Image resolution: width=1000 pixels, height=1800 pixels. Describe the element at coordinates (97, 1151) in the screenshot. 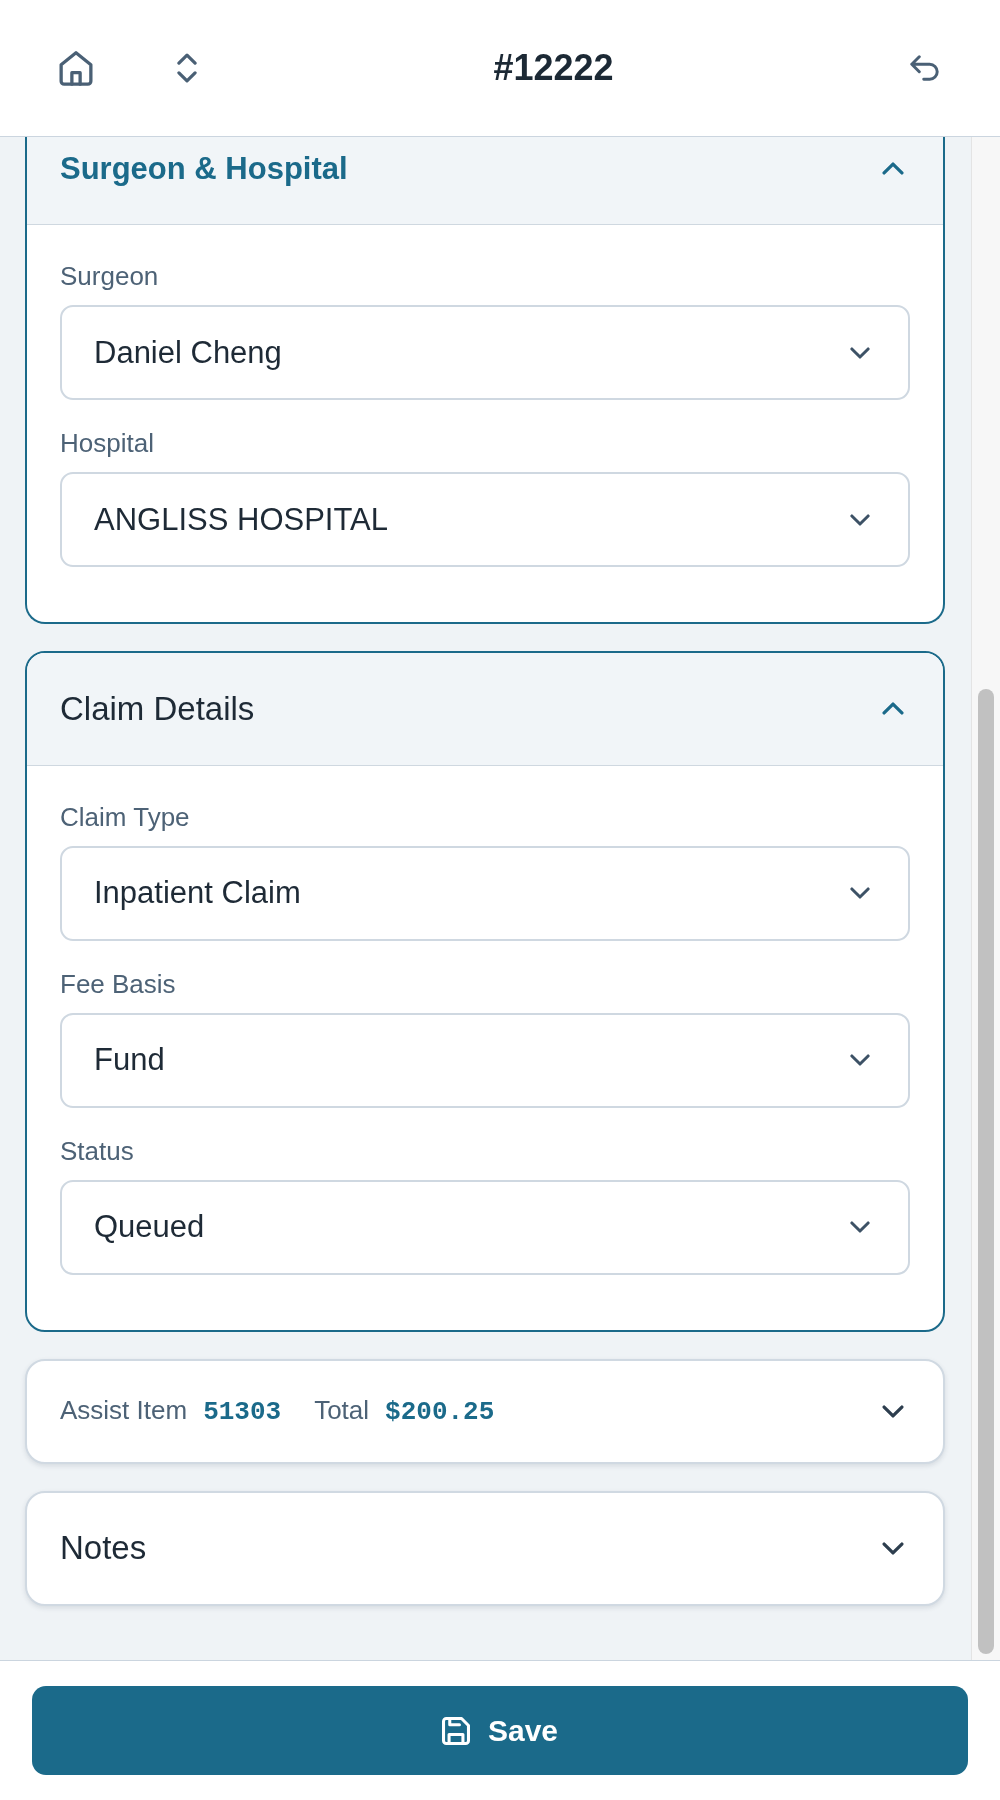

I see `field-label: Status` at that location.